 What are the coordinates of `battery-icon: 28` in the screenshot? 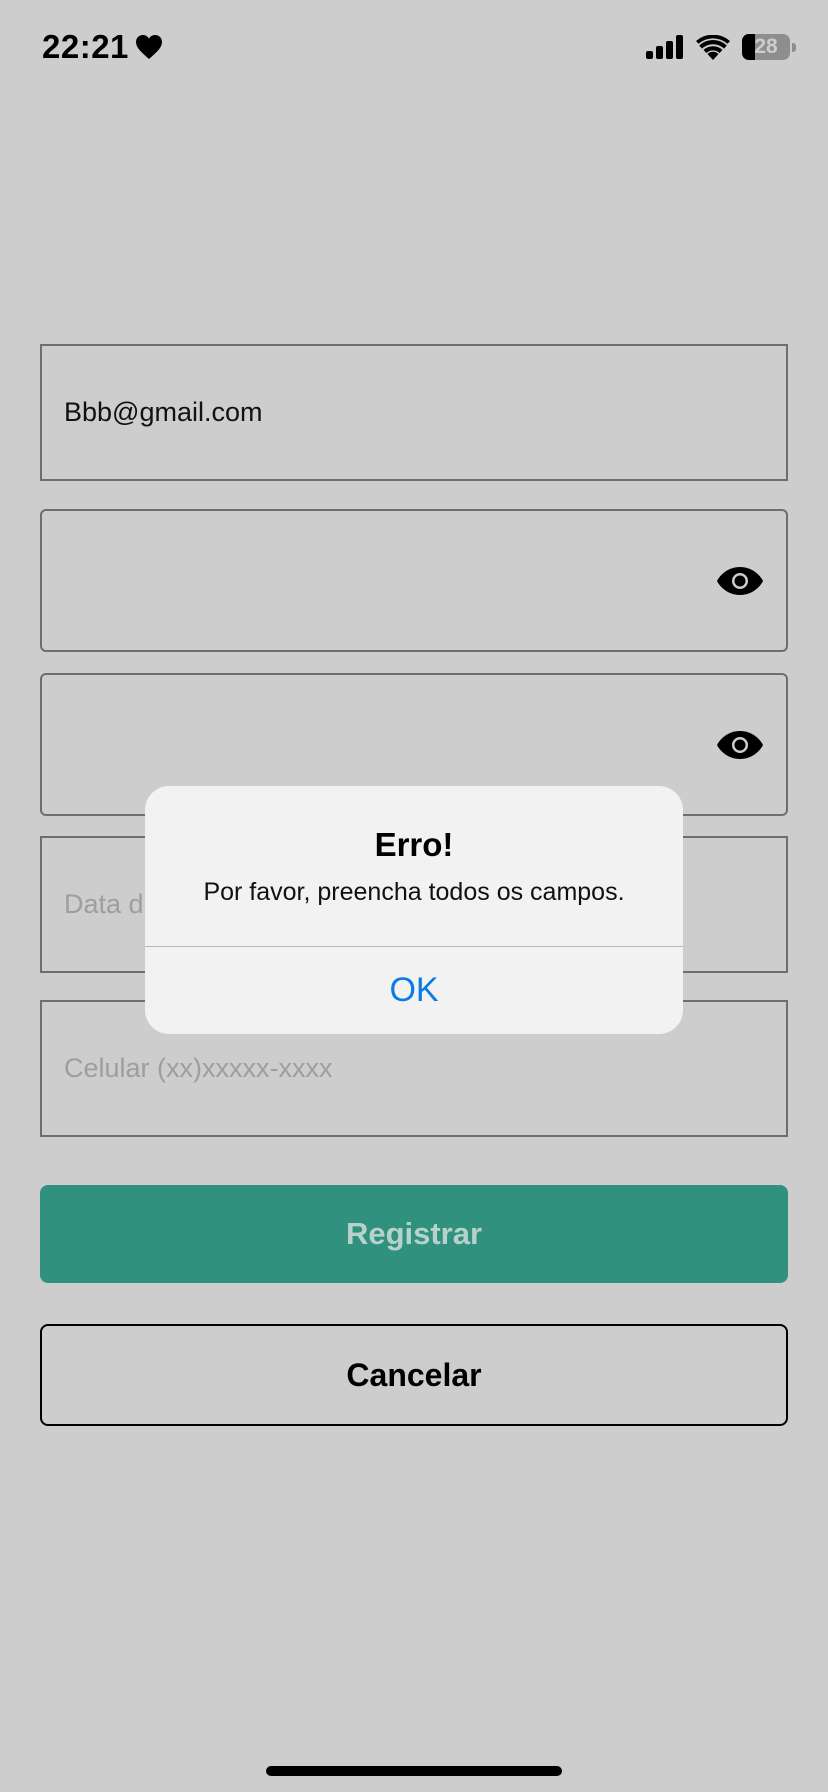 It's located at (766, 47).